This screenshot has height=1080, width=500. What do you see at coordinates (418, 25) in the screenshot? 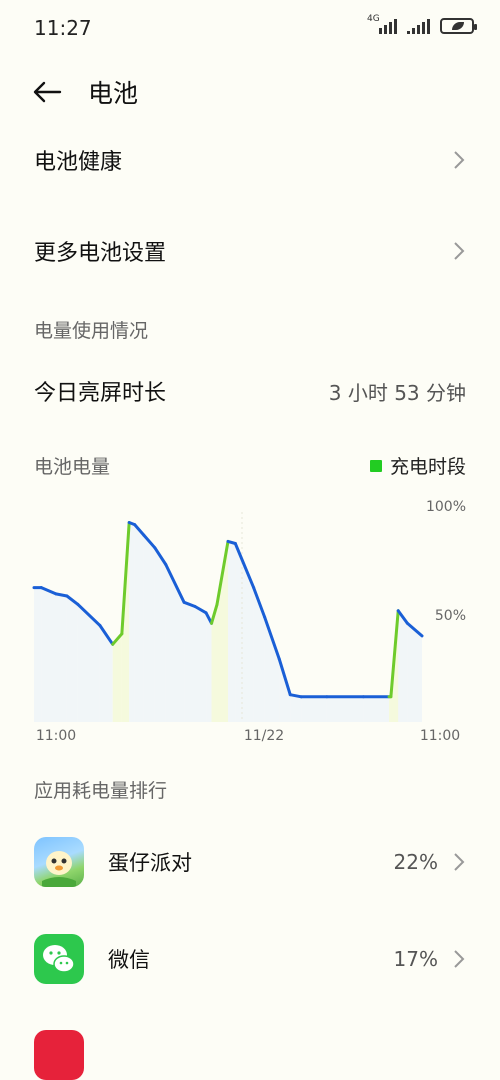
I see `signal-icon` at bounding box center [418, 25].